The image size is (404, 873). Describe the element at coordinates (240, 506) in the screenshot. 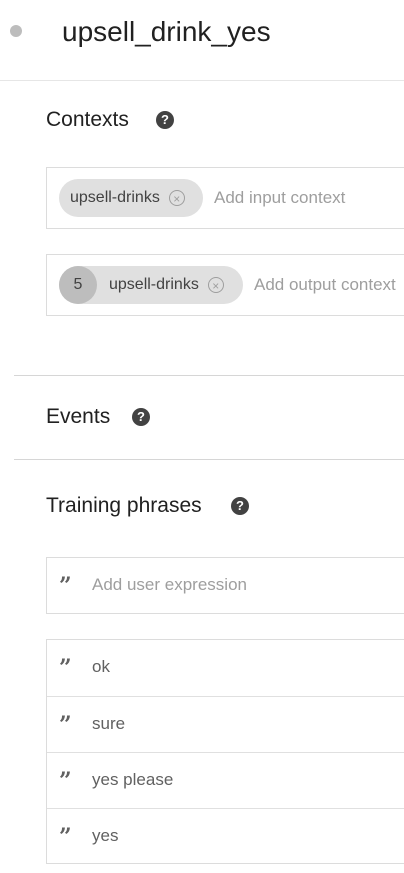

I see `training-phrases-help-icon: ?` at that location.